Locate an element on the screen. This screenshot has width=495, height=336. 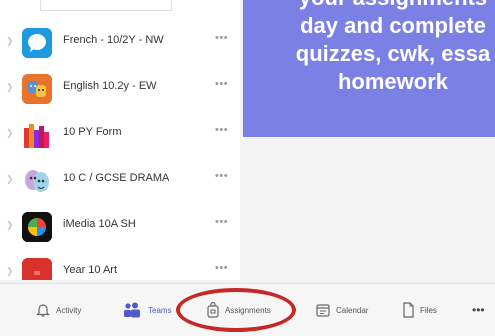
file-icon is located at coordinates (408, 310).